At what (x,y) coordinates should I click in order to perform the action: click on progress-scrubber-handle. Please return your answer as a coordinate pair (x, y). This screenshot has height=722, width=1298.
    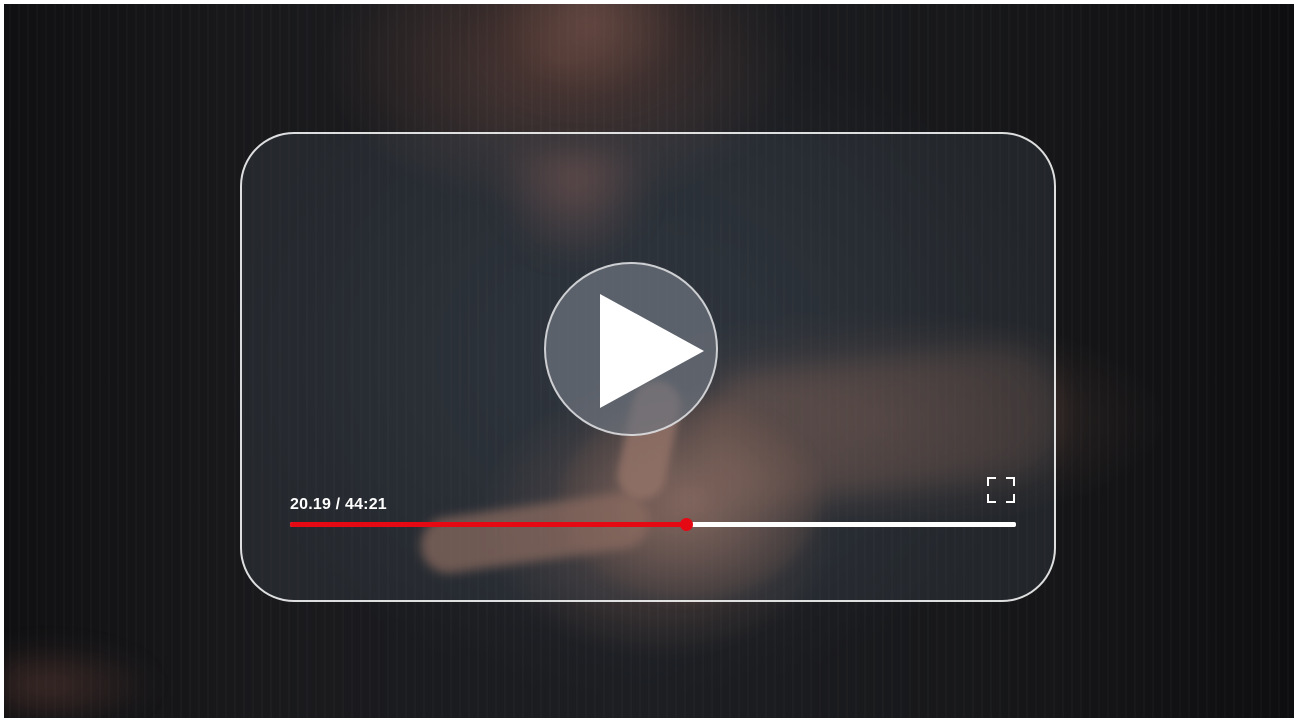
    Looking at the image, I should click on (686, 524).